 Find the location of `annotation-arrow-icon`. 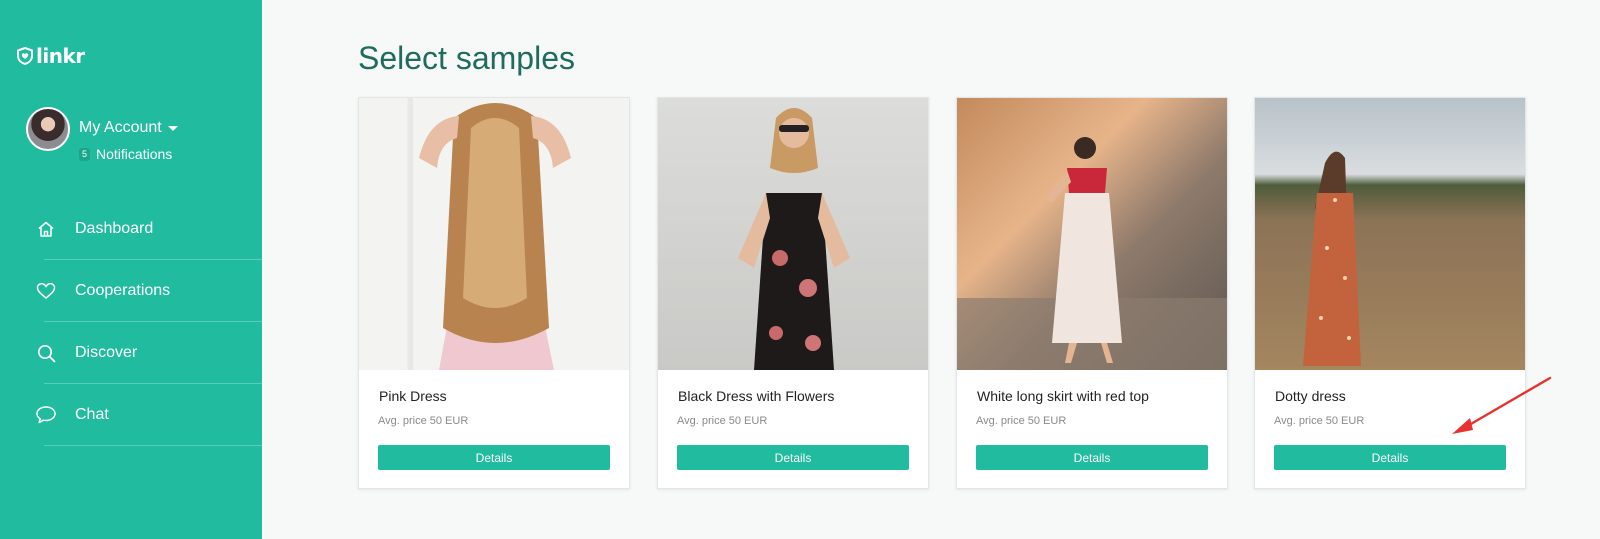

annotation-arrow-icon is located at coordinates (1502, 405).